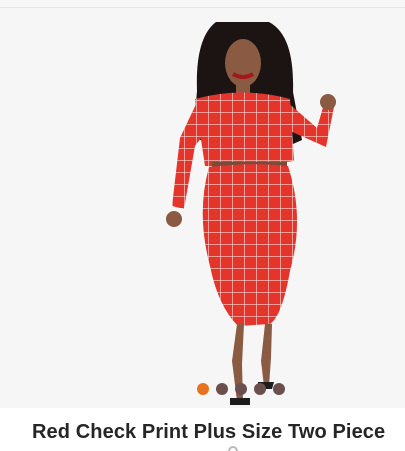 The height and width of the screenshot is (451, 405). Describe the element at coordinates (202, 4) in the screenshot. I see `top-divider` at that location.